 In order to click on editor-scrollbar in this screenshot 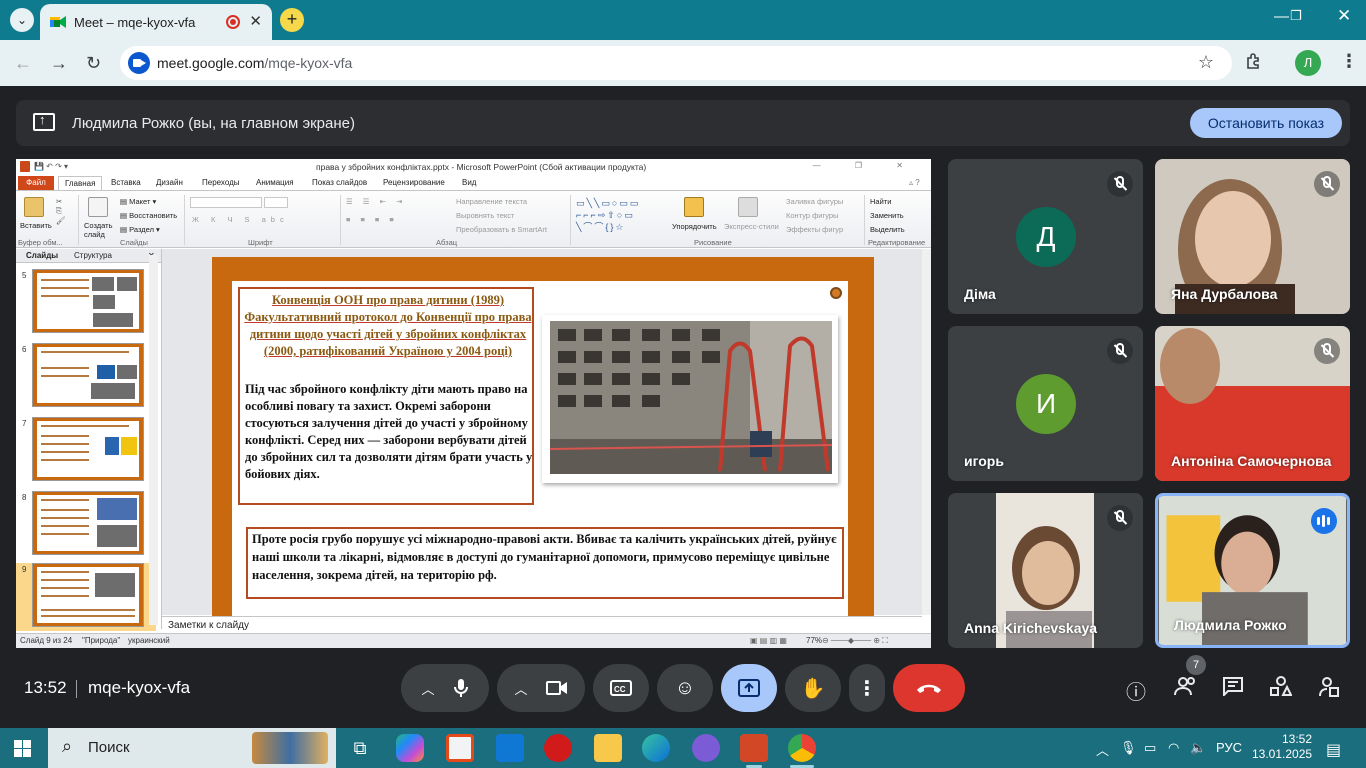, I will do `click(926, 432)`.